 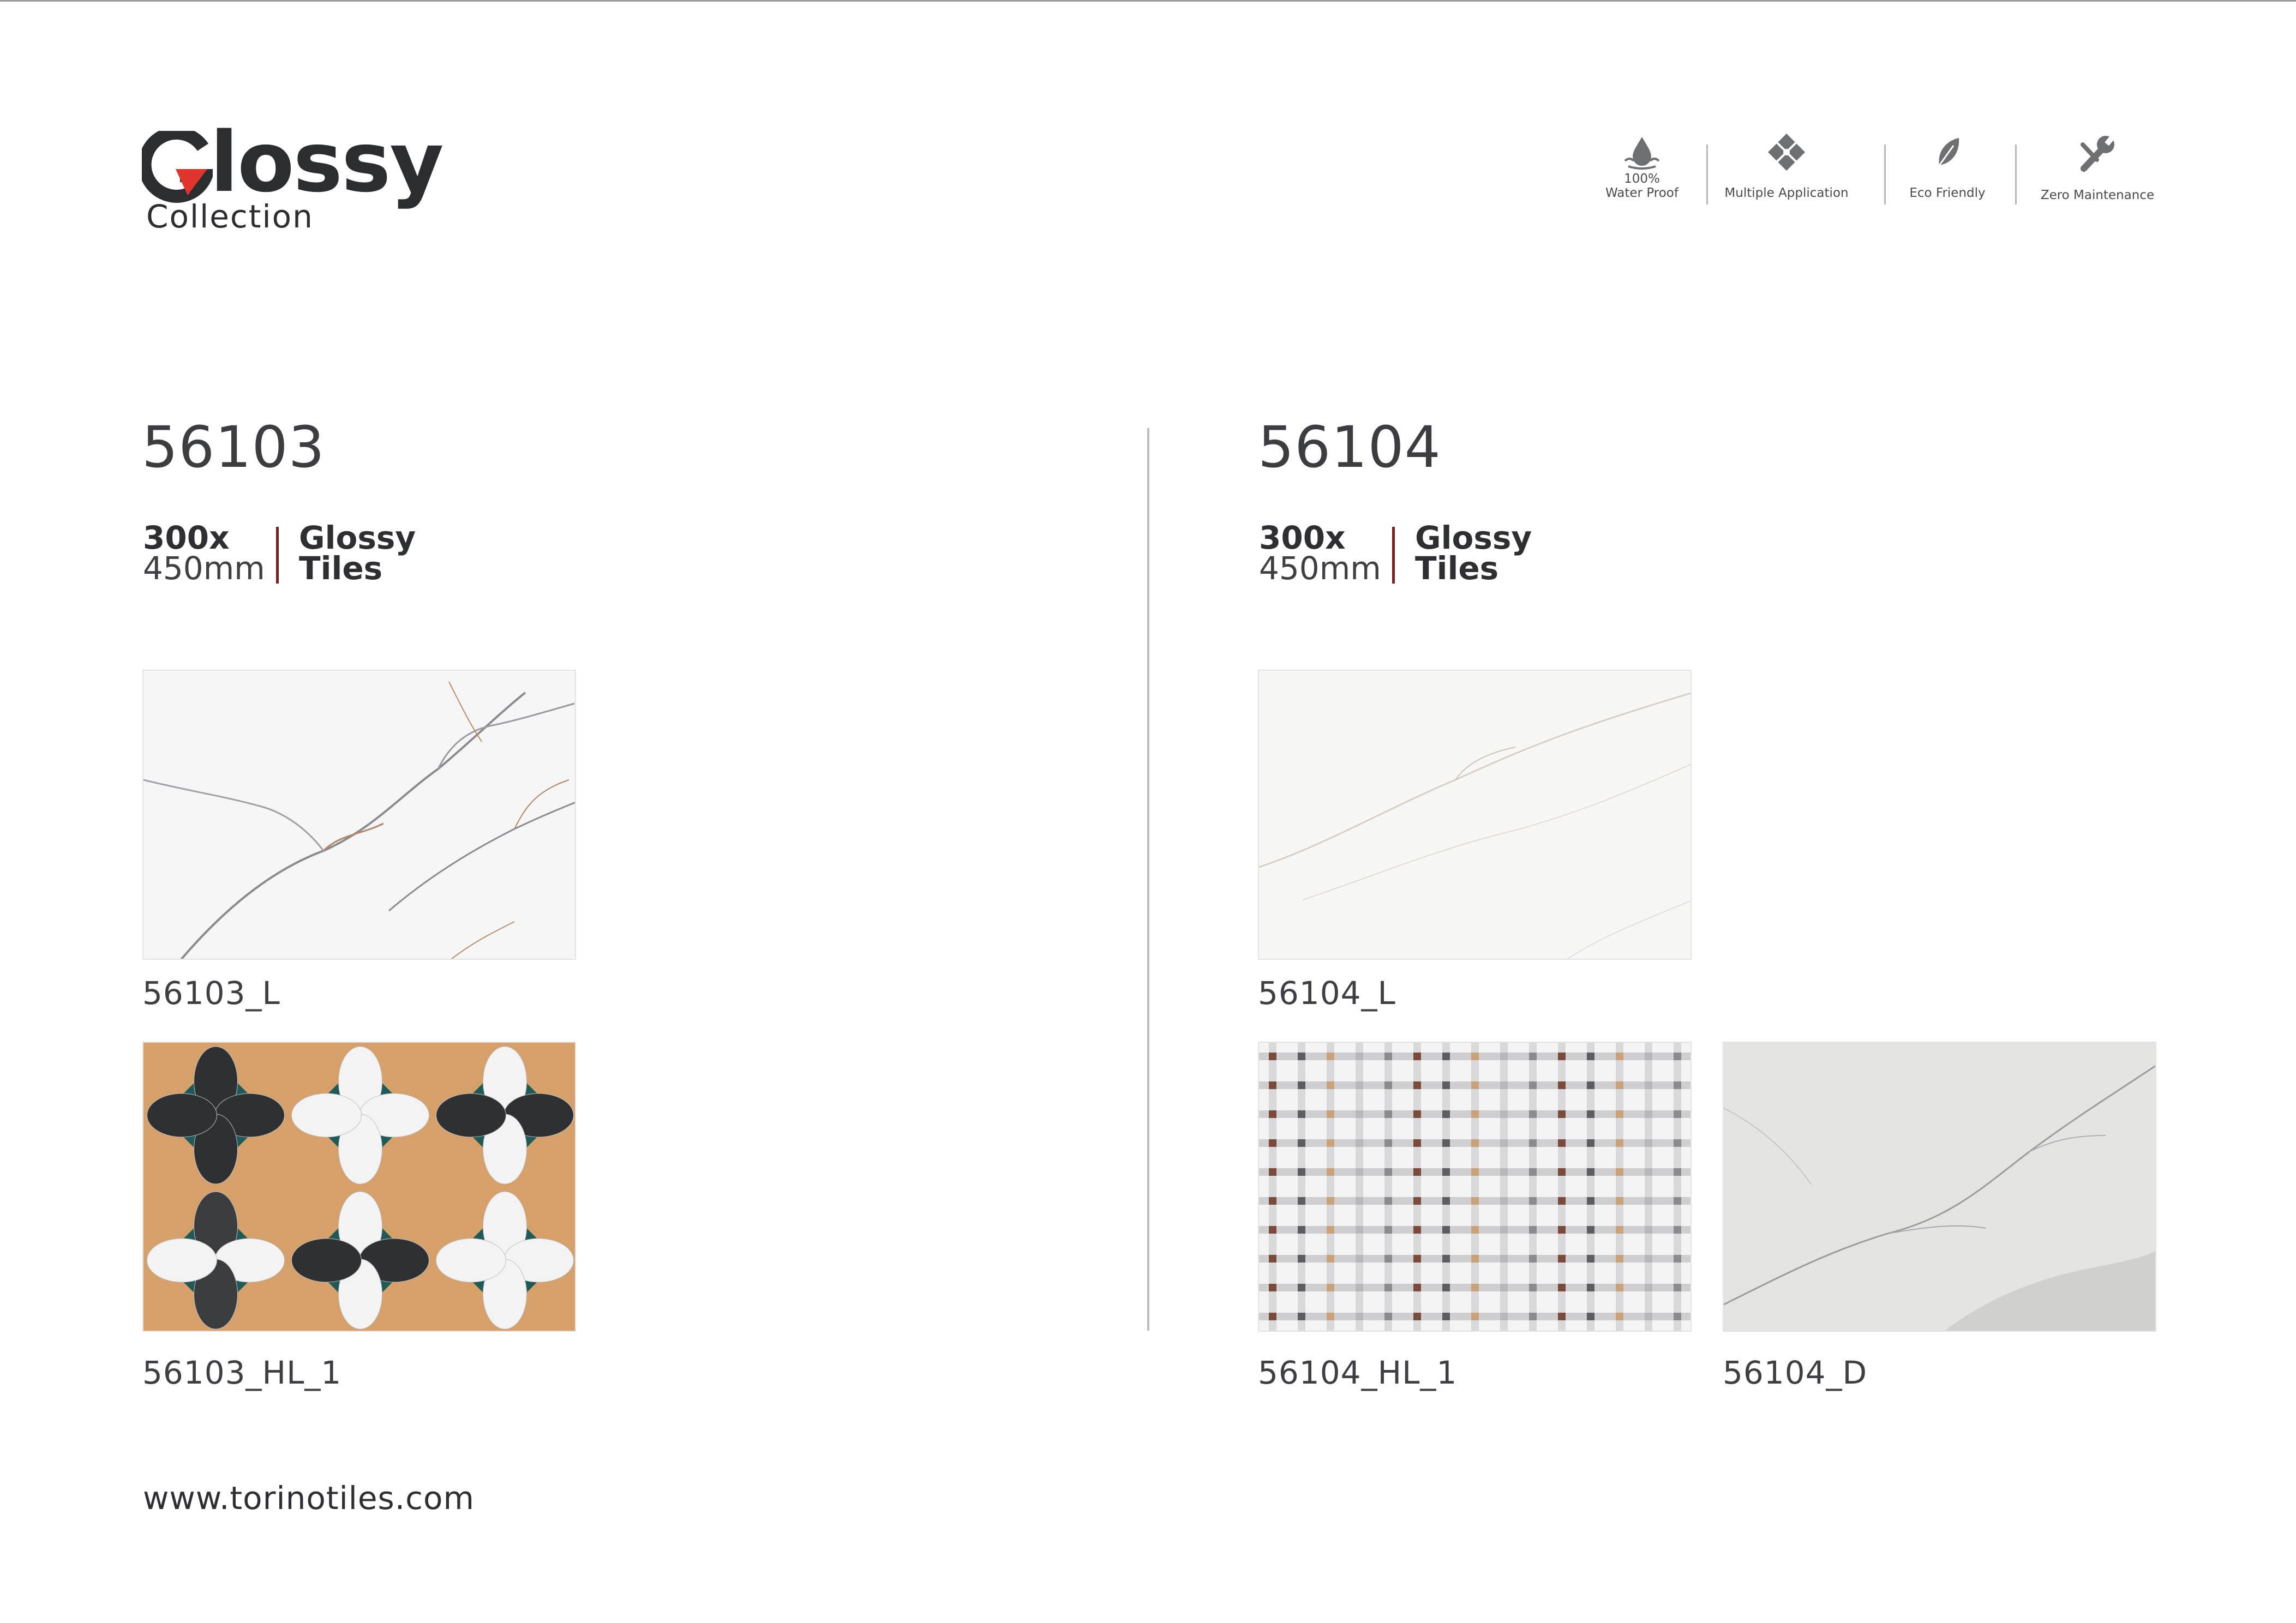 I want to click on feature-label-line2: Water Proof, so click(x=1641, y=193).